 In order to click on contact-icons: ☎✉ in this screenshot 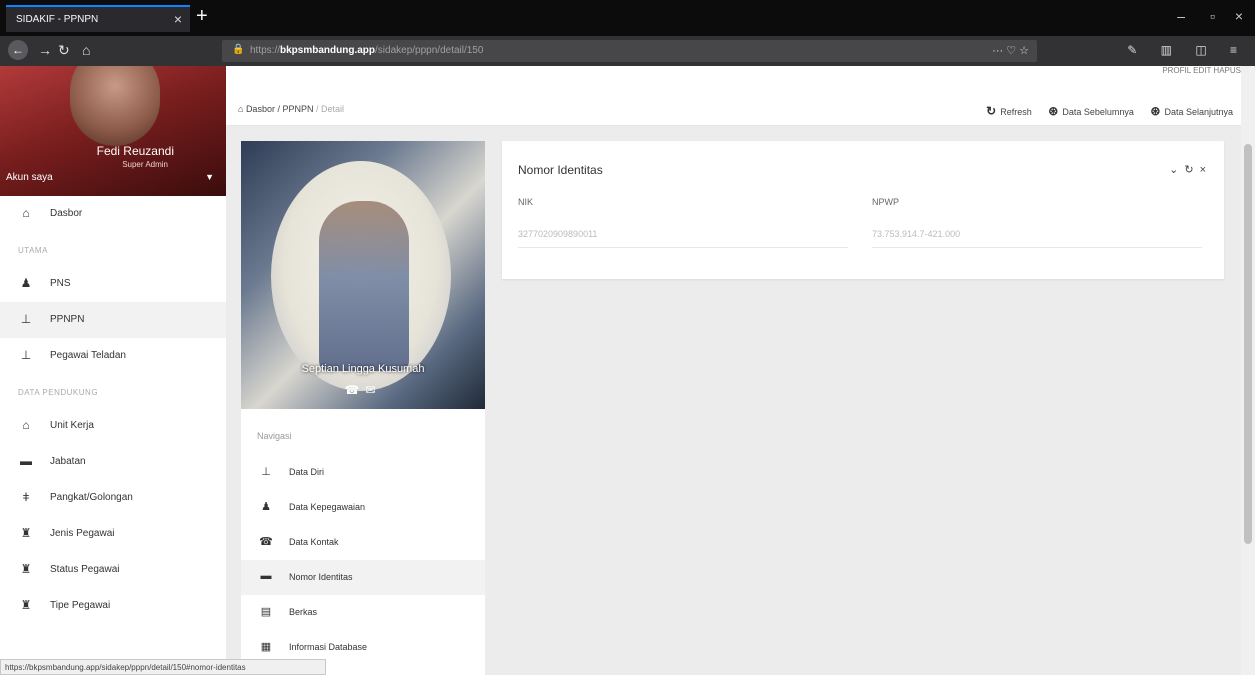, I will do `click(363, 390)`.